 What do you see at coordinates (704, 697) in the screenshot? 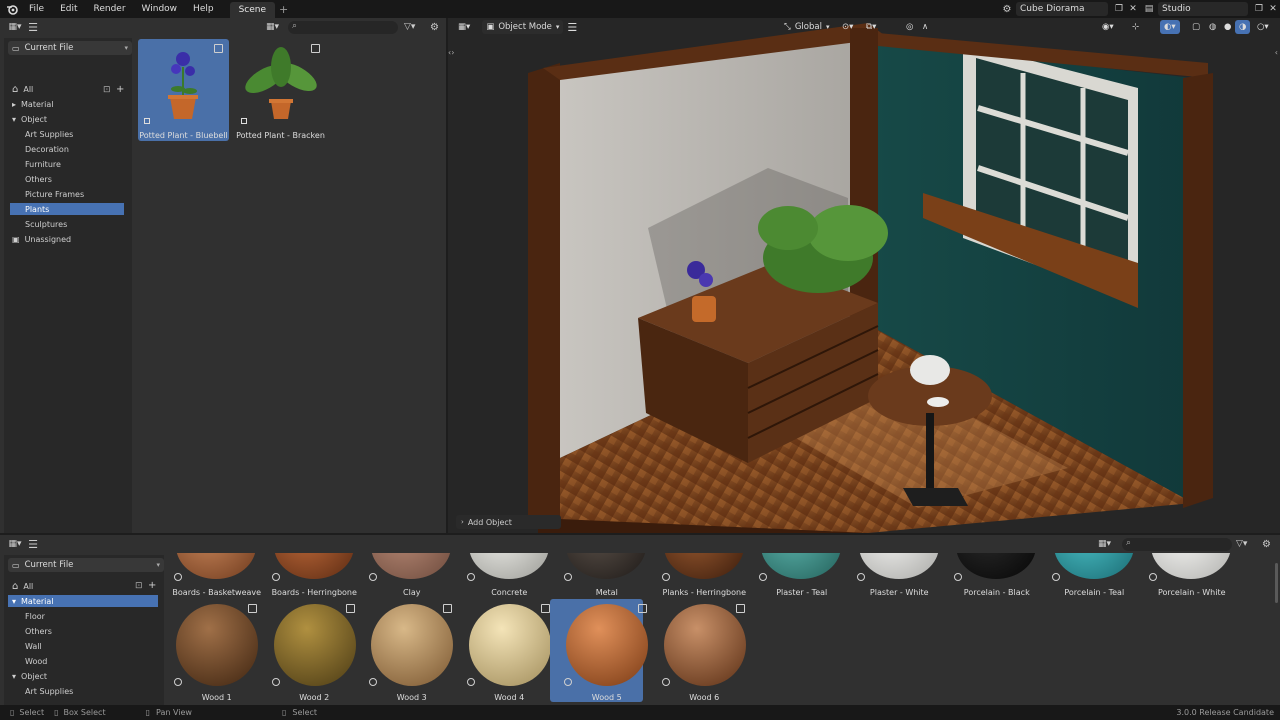
I see `material-label: Wood 6` at bounding box center [704, 697].